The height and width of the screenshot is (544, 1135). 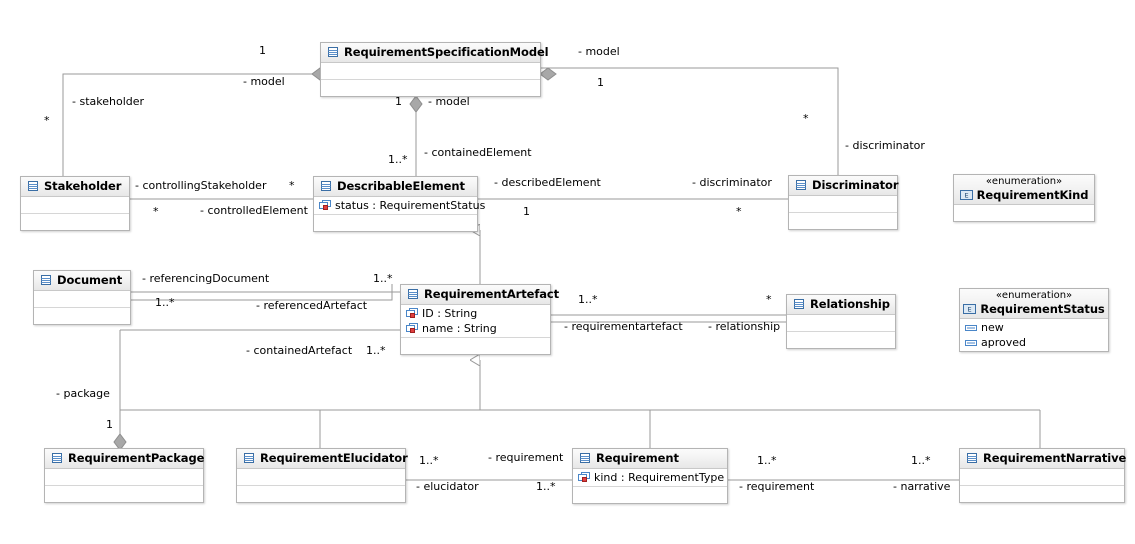 I want to click on class-box-stakeholder: Stakeholder, so click(x=75, y=203).